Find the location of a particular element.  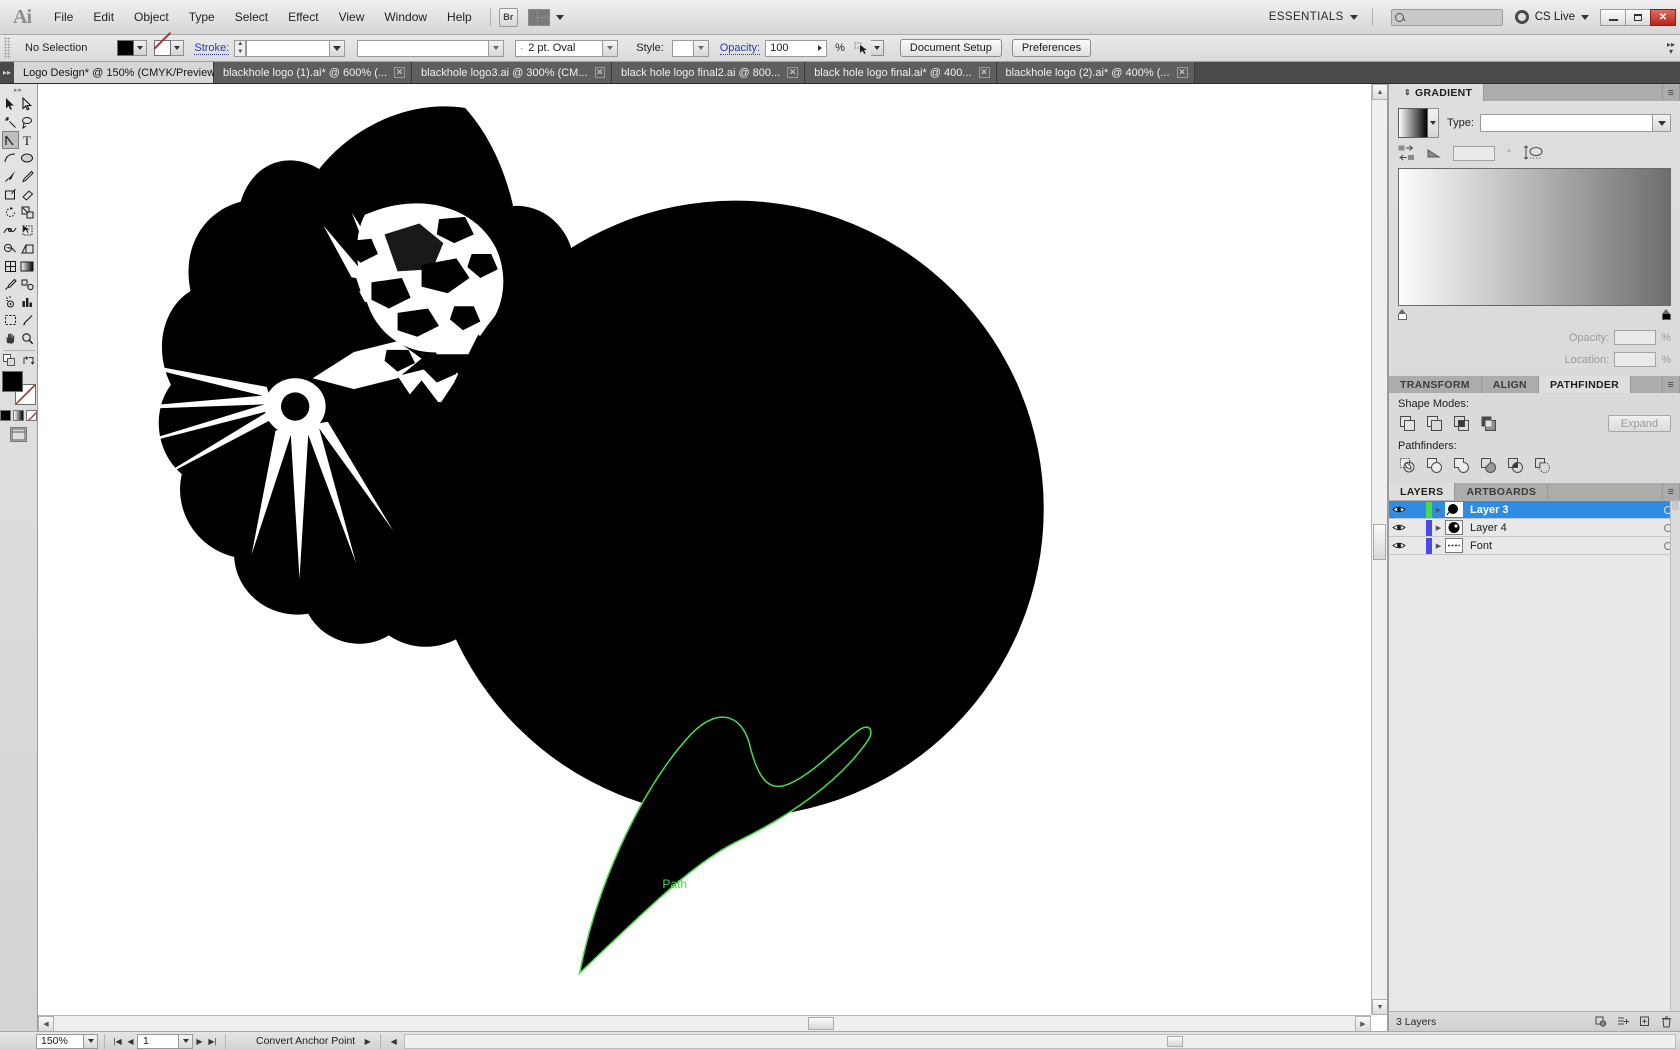

stroke-weight-chevron-down-icon is located at coordinates (338, 48).